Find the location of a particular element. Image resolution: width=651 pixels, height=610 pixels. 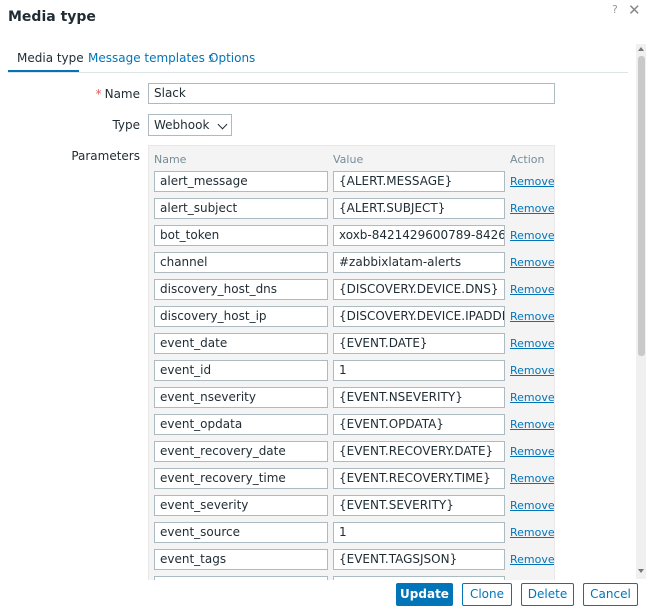

parameter-row: channel #zabbixlatam-alerts Remove is located at coordinates (351, 263).